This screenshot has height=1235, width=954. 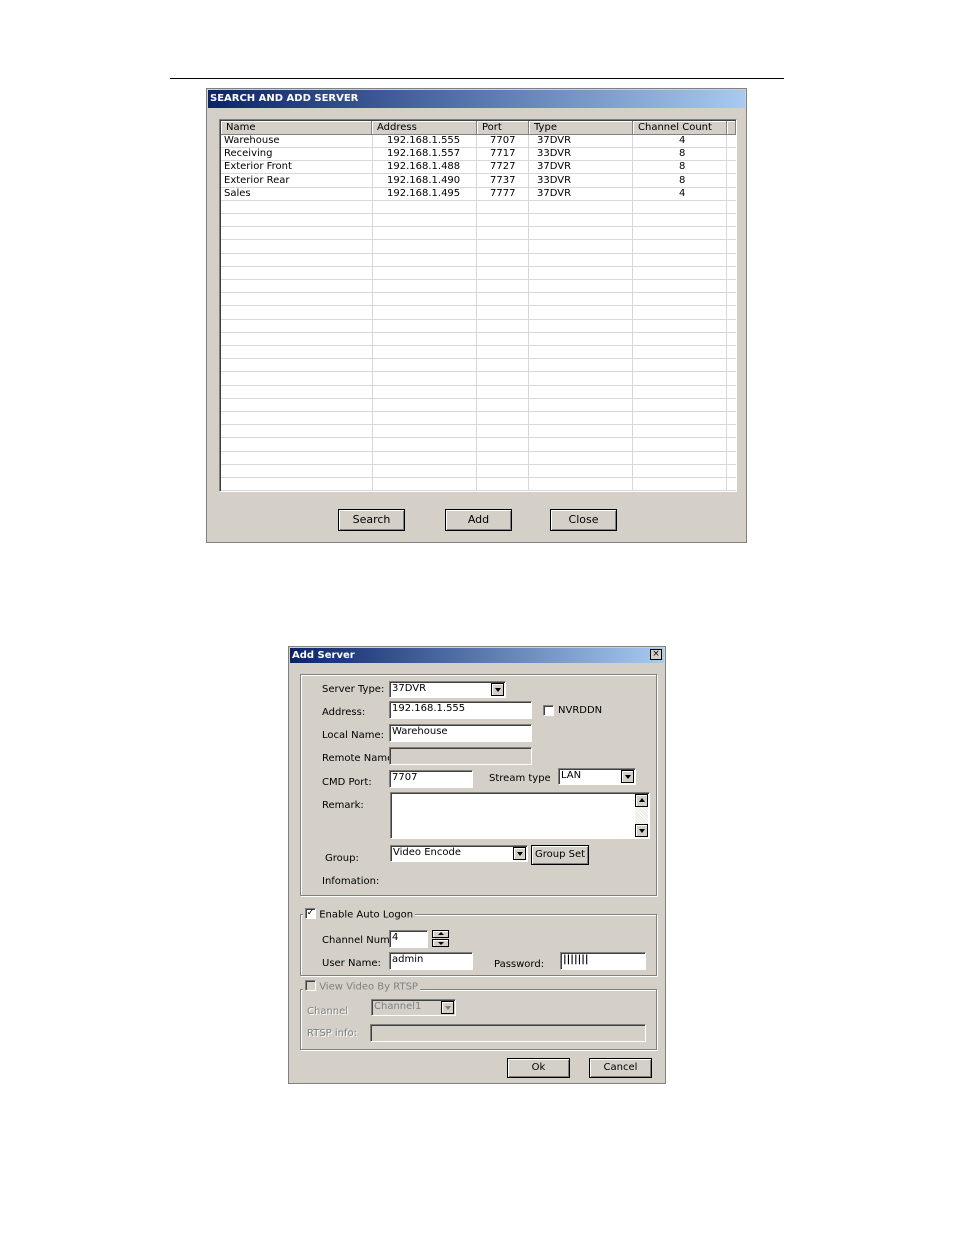 What do you see at coordinates (431, 961) in the screenshot?
I see `user-name-input: admin` at bounding box center [431, 961].